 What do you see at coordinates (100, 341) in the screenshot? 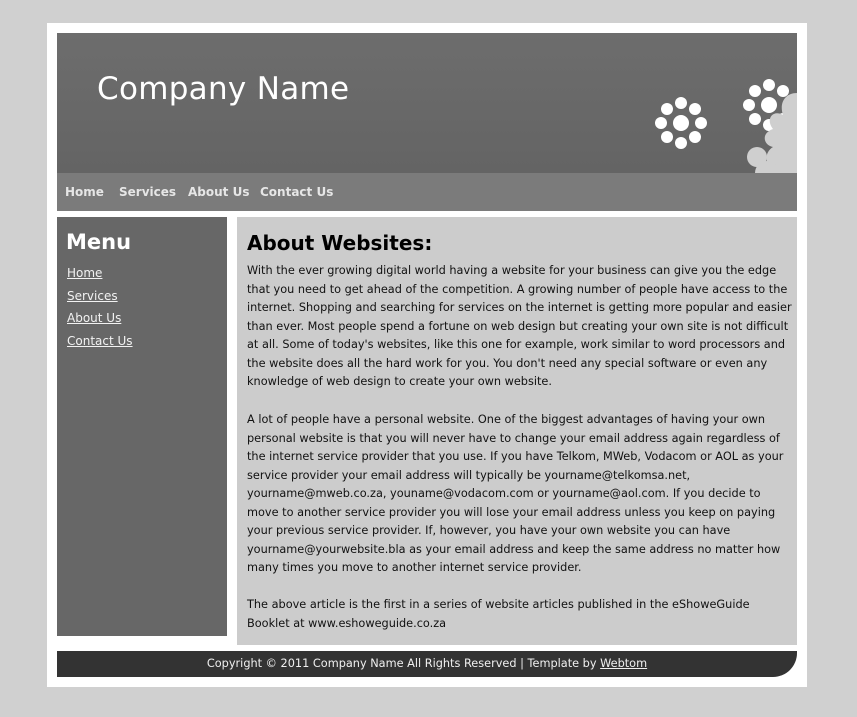
I see `sidebar-link-contact-us: Contact Us` at bounding box center [100, 341].